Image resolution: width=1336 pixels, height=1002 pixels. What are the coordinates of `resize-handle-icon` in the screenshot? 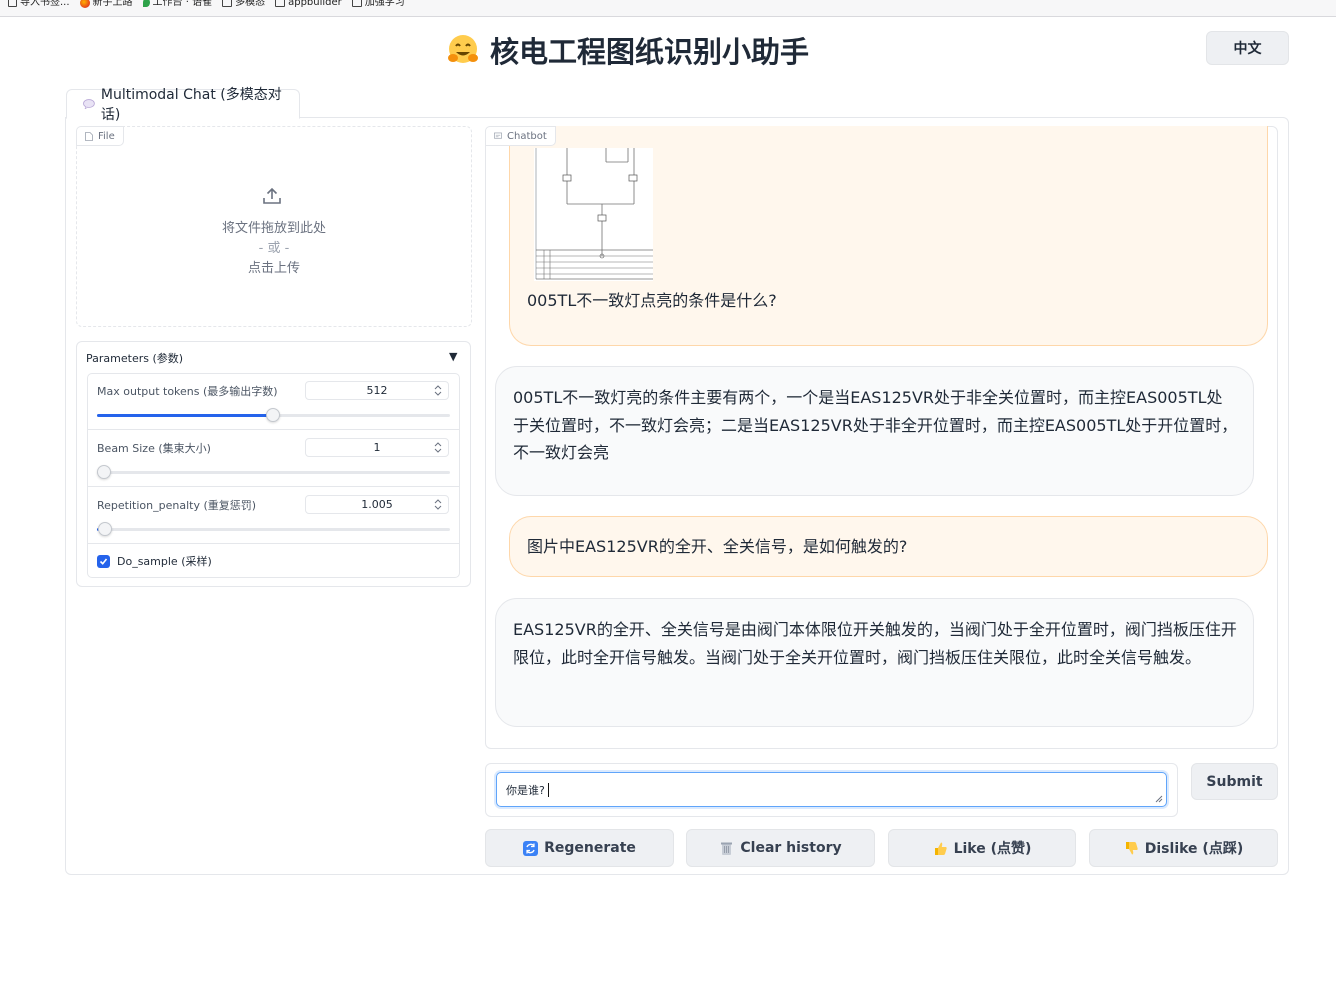 It's located at (1158, 798).